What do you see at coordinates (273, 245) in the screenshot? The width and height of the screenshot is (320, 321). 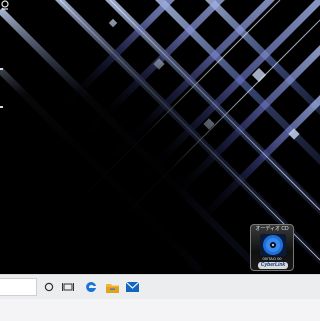 I see `disc-icon` at bounding box center [273, 245].